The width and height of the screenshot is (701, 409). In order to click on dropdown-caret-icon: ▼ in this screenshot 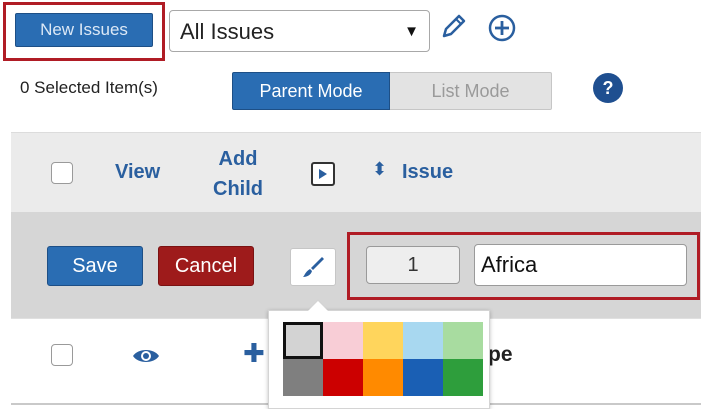, I will do `click(411, 31)`.